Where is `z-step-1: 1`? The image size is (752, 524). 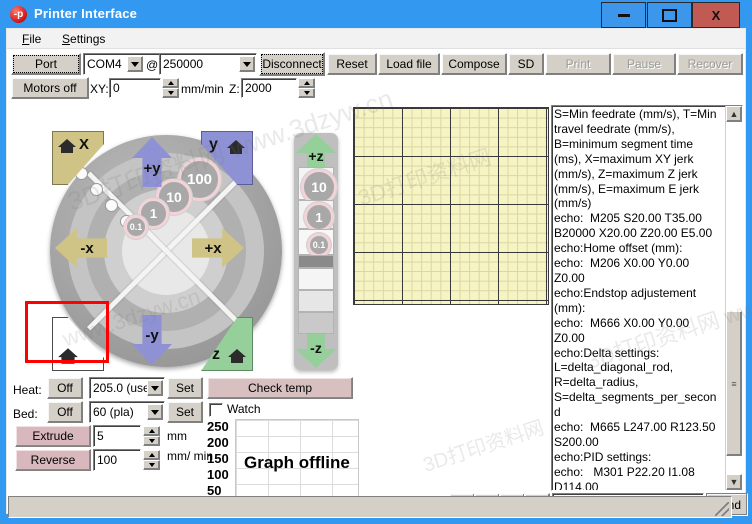 z-step-1: 1 is located at coordinates (319, 217).